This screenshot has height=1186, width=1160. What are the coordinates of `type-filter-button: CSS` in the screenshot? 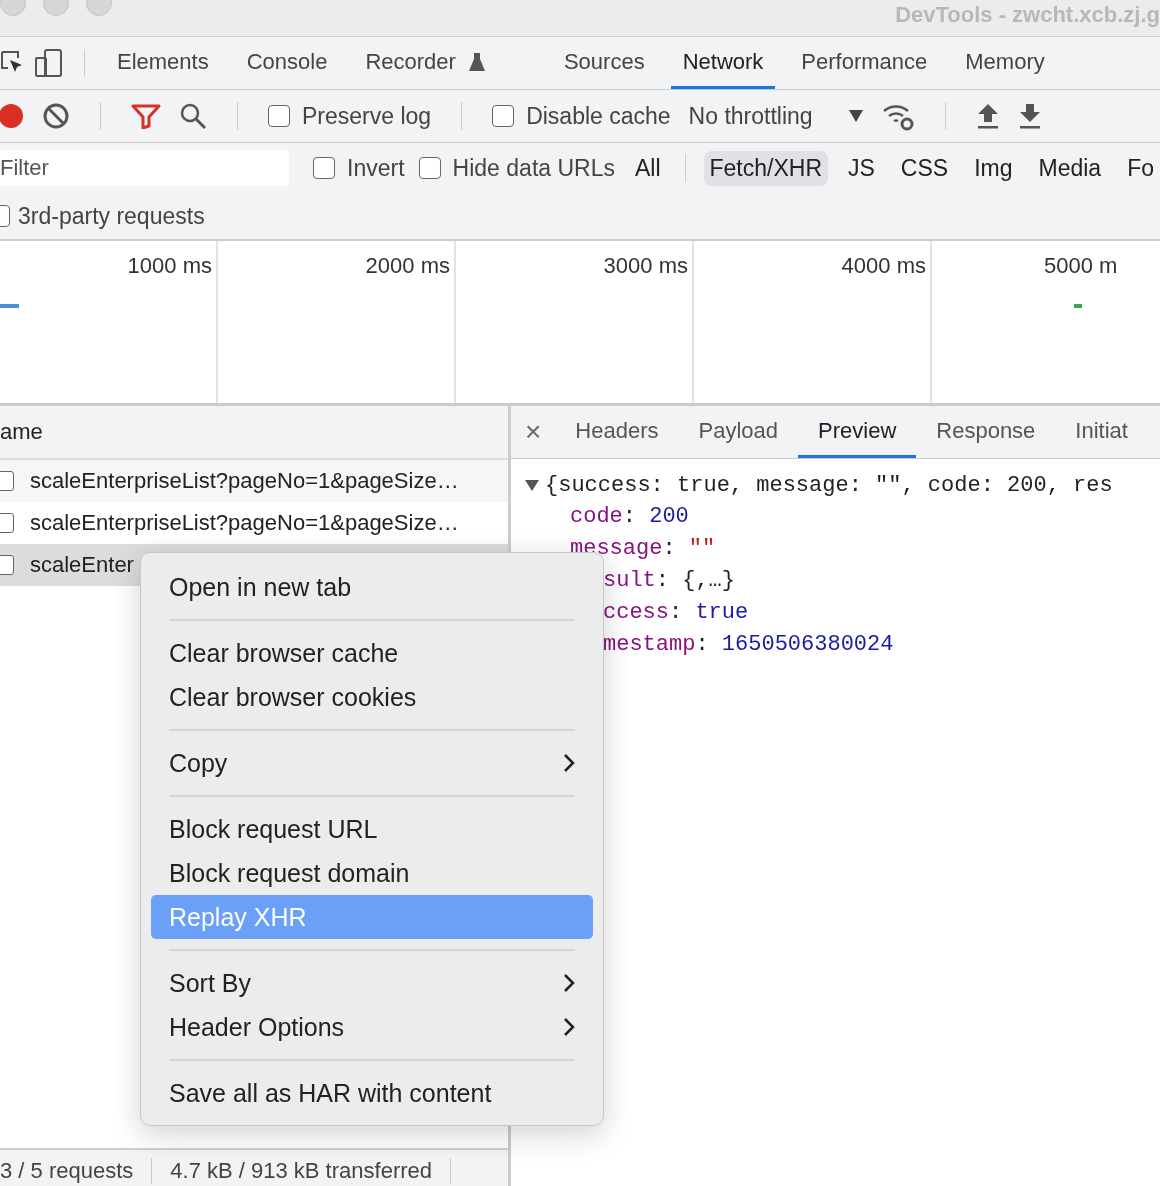 It's located at (924, 168).